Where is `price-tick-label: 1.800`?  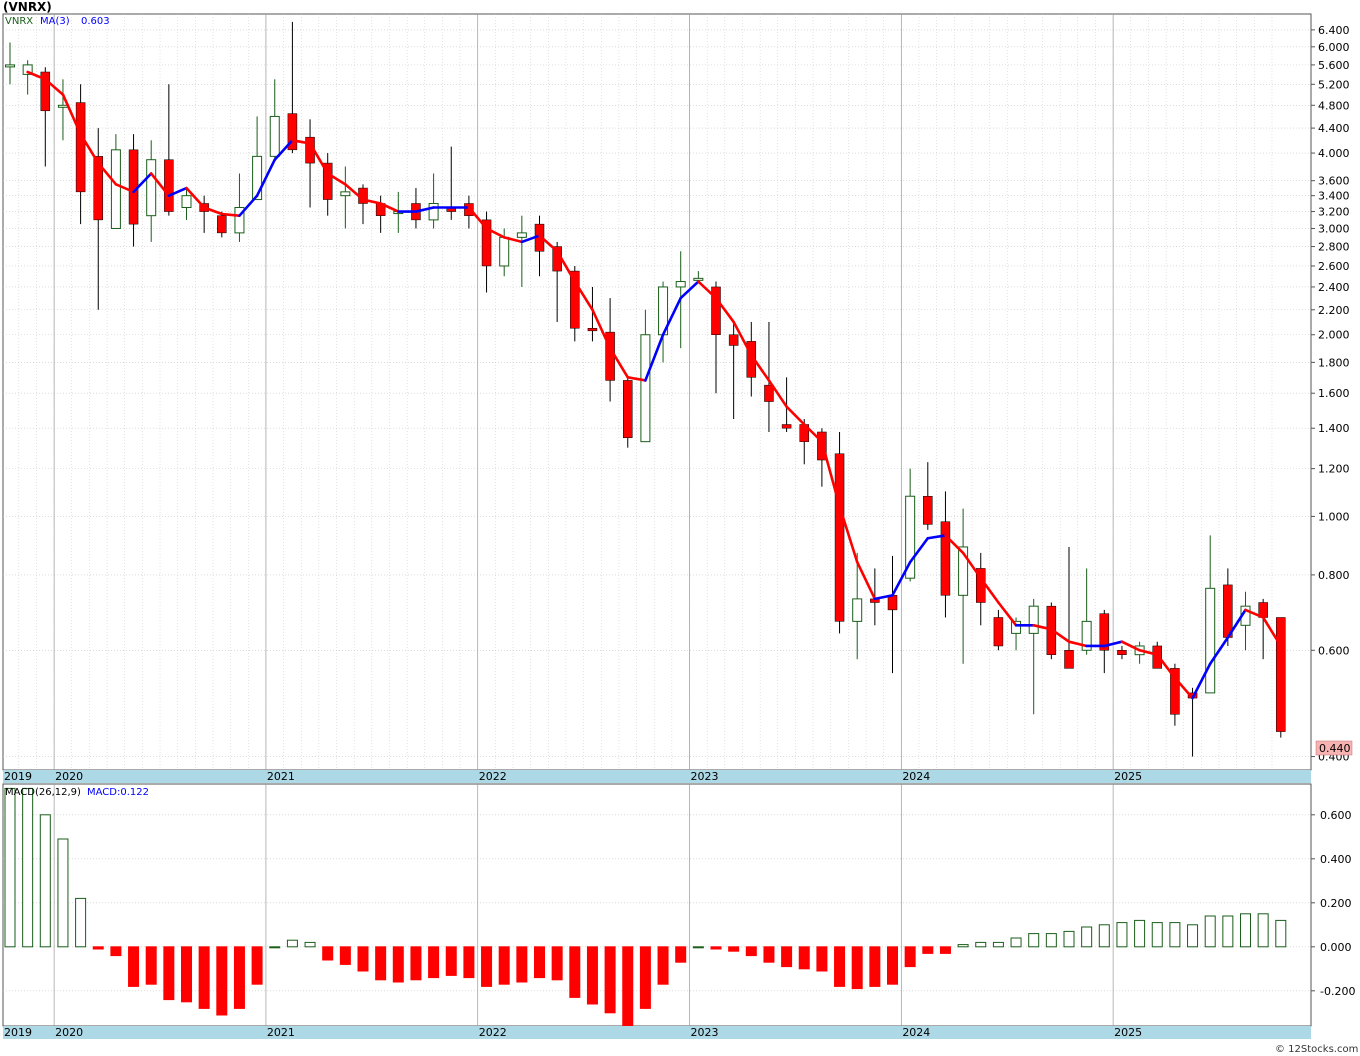 price-tick-label: 1.800 is located at coordinates (1334, 362).